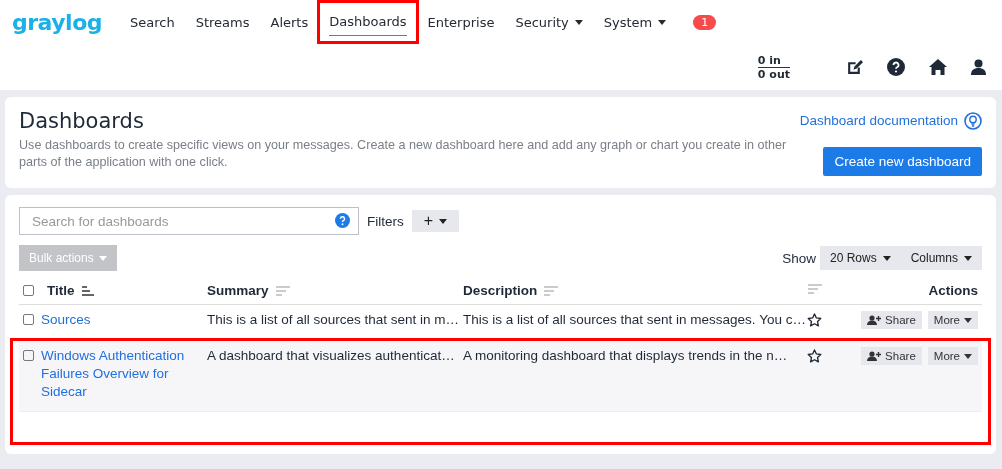  Describe the element at coordinates (773, 60) in the screenshot. I see `throughput-in: 0 in` at that location.